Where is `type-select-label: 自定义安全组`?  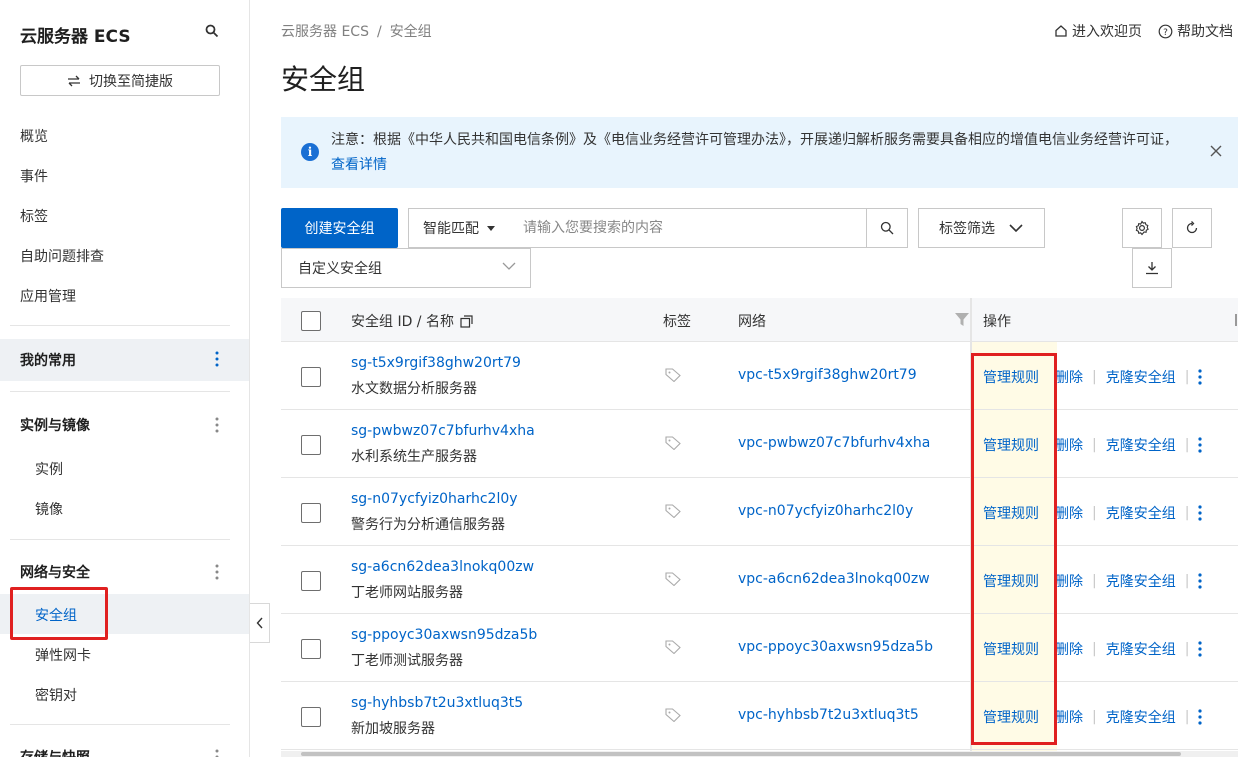 type-select-label: 自定义安全组 is located at coordinates (340, 269).